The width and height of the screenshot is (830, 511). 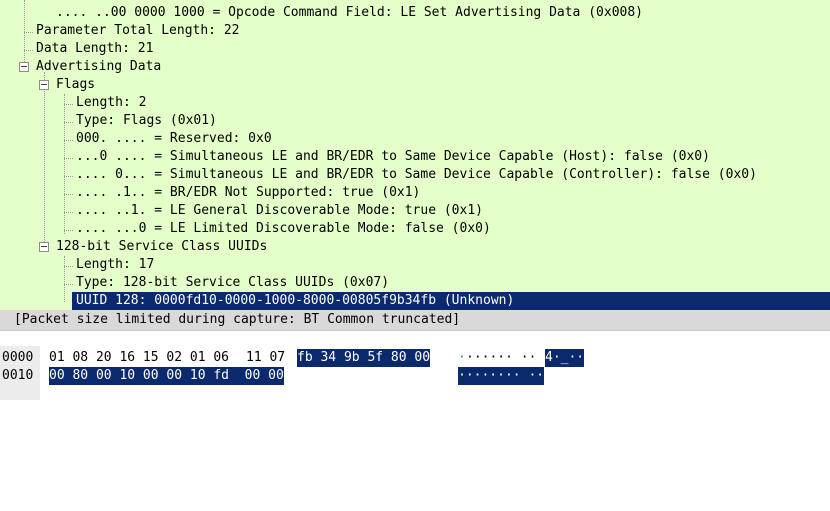 What do you see at coordinates (76, 84) in the screenshot?
I see `tree-row-label: Flags` at bounding box center [76, 84].